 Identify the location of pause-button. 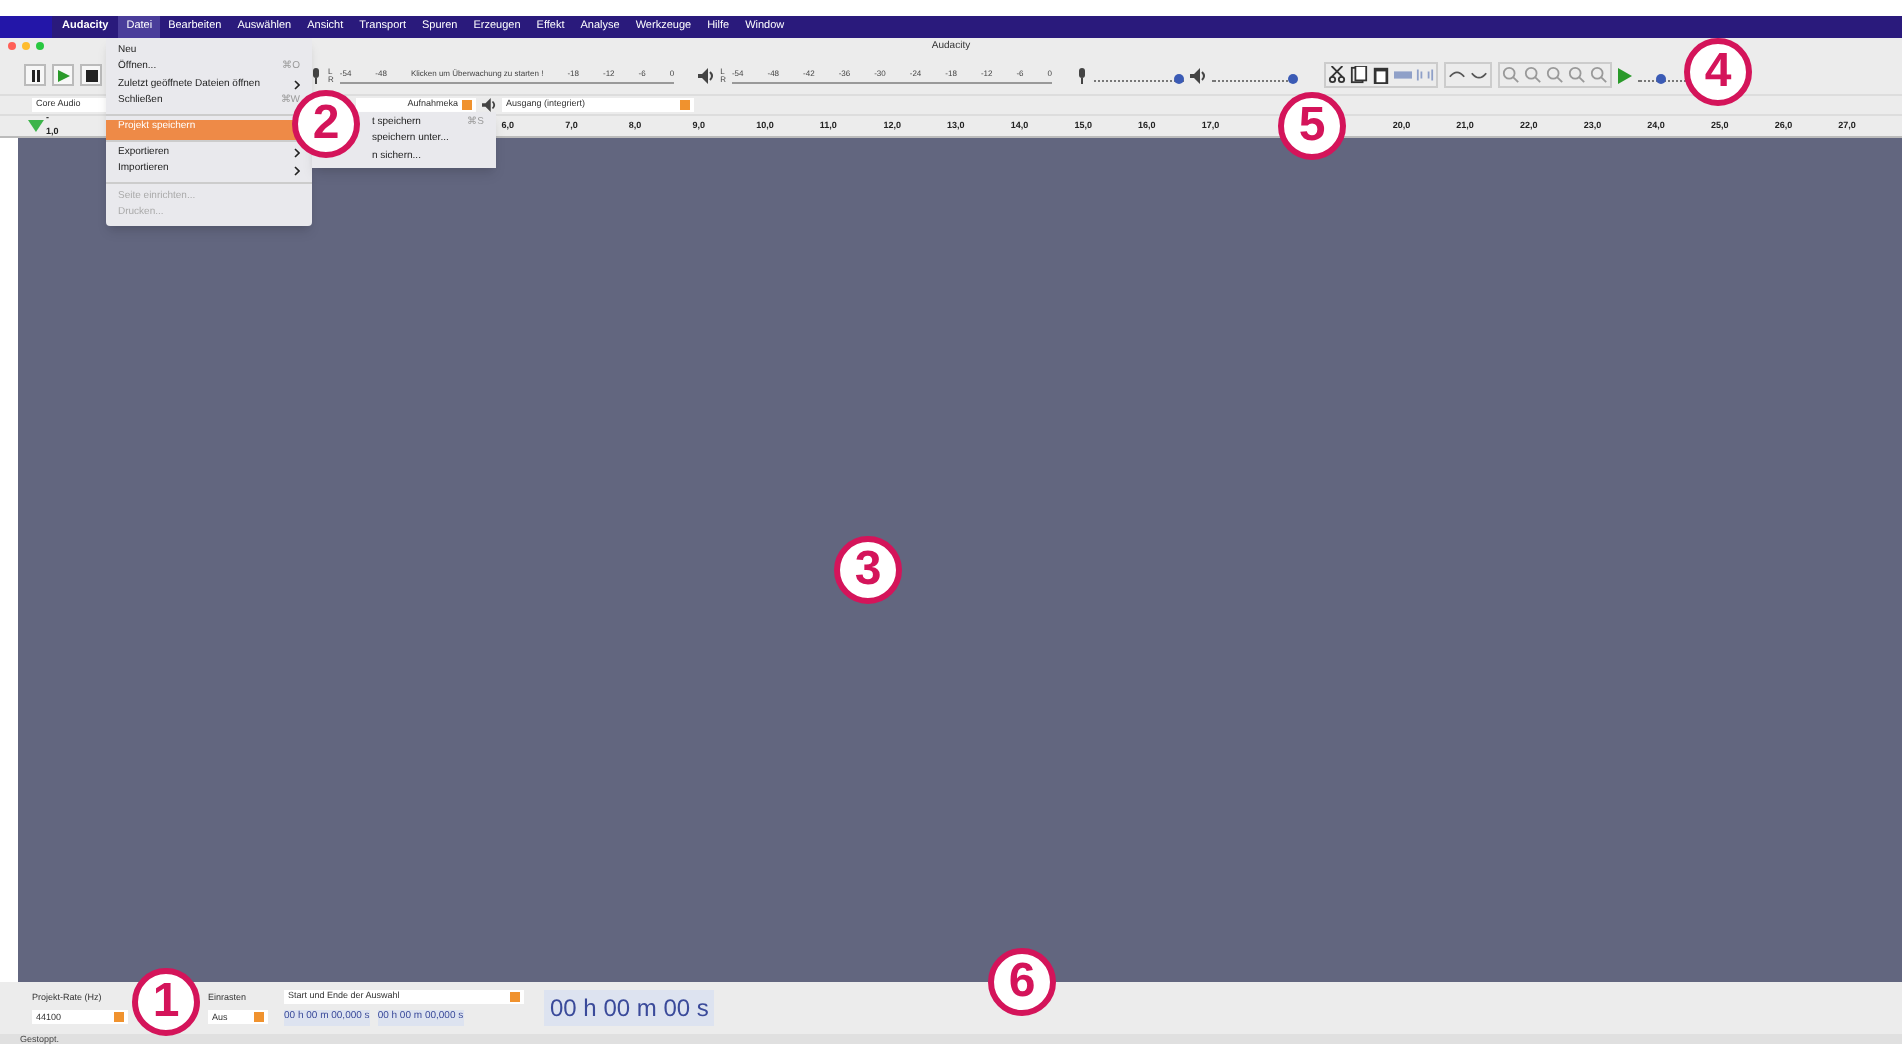
(35, 75).